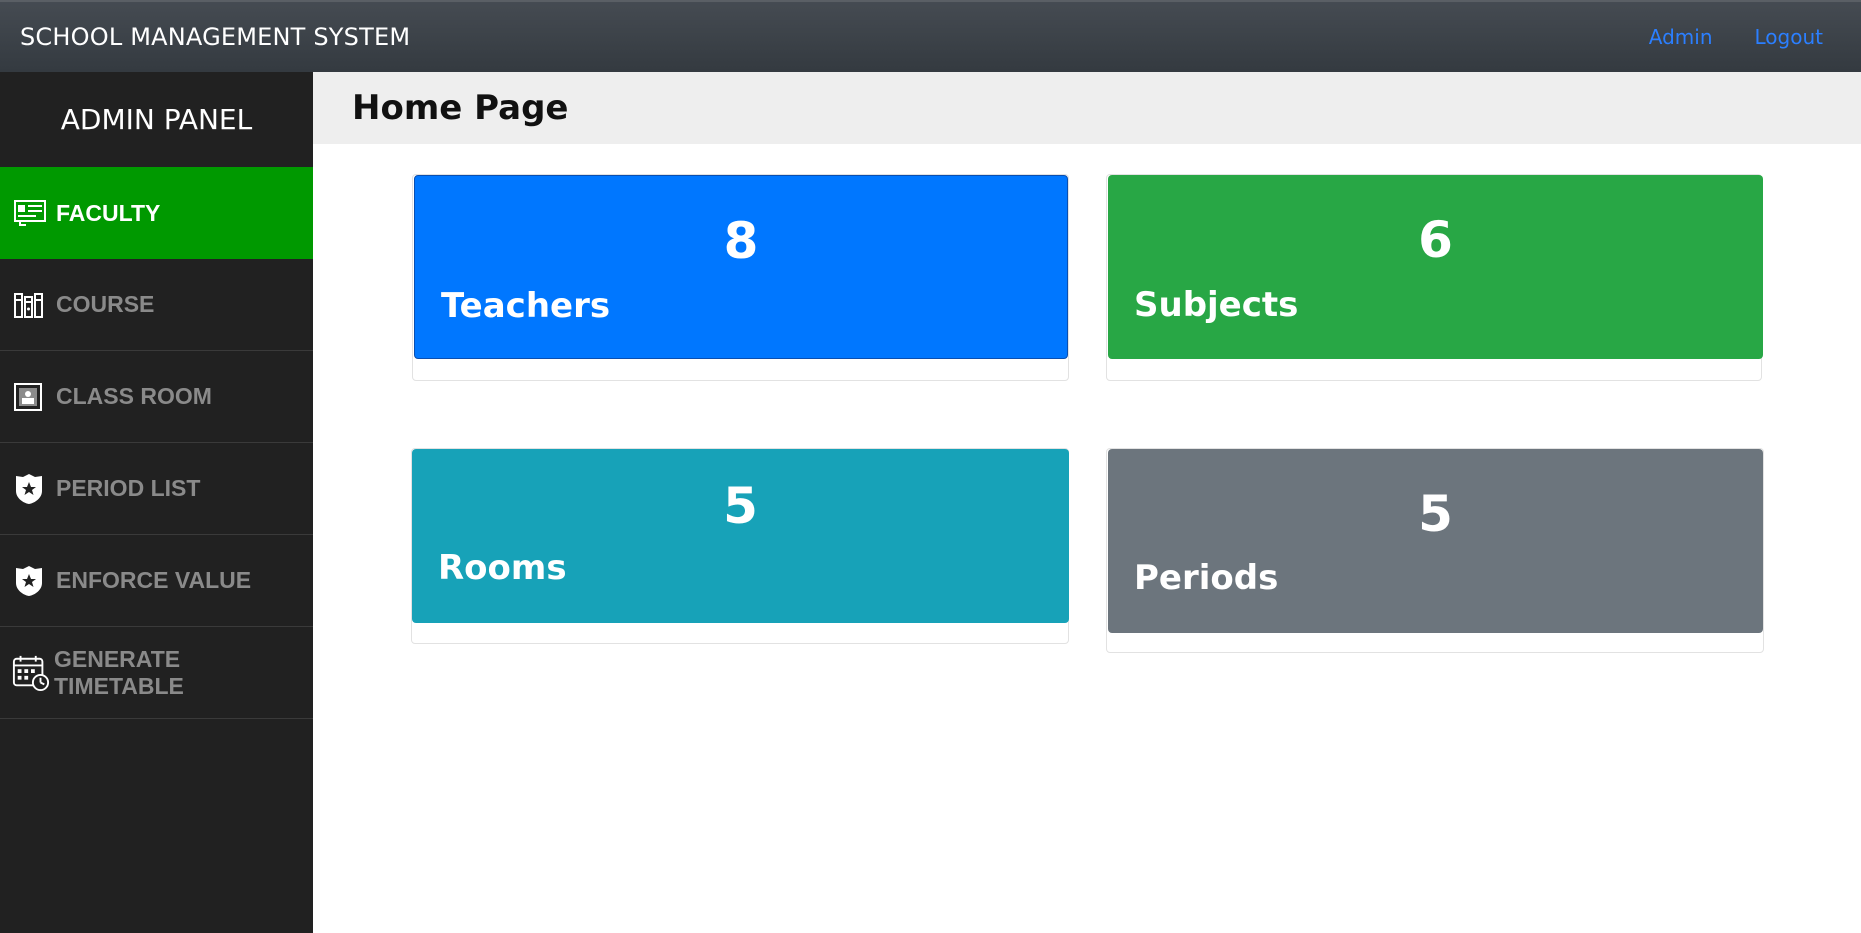  Describe the element at coordinates (128, 488) in the screenshot. I see `sidebar-item-label: PERIOD LIST` at that location.